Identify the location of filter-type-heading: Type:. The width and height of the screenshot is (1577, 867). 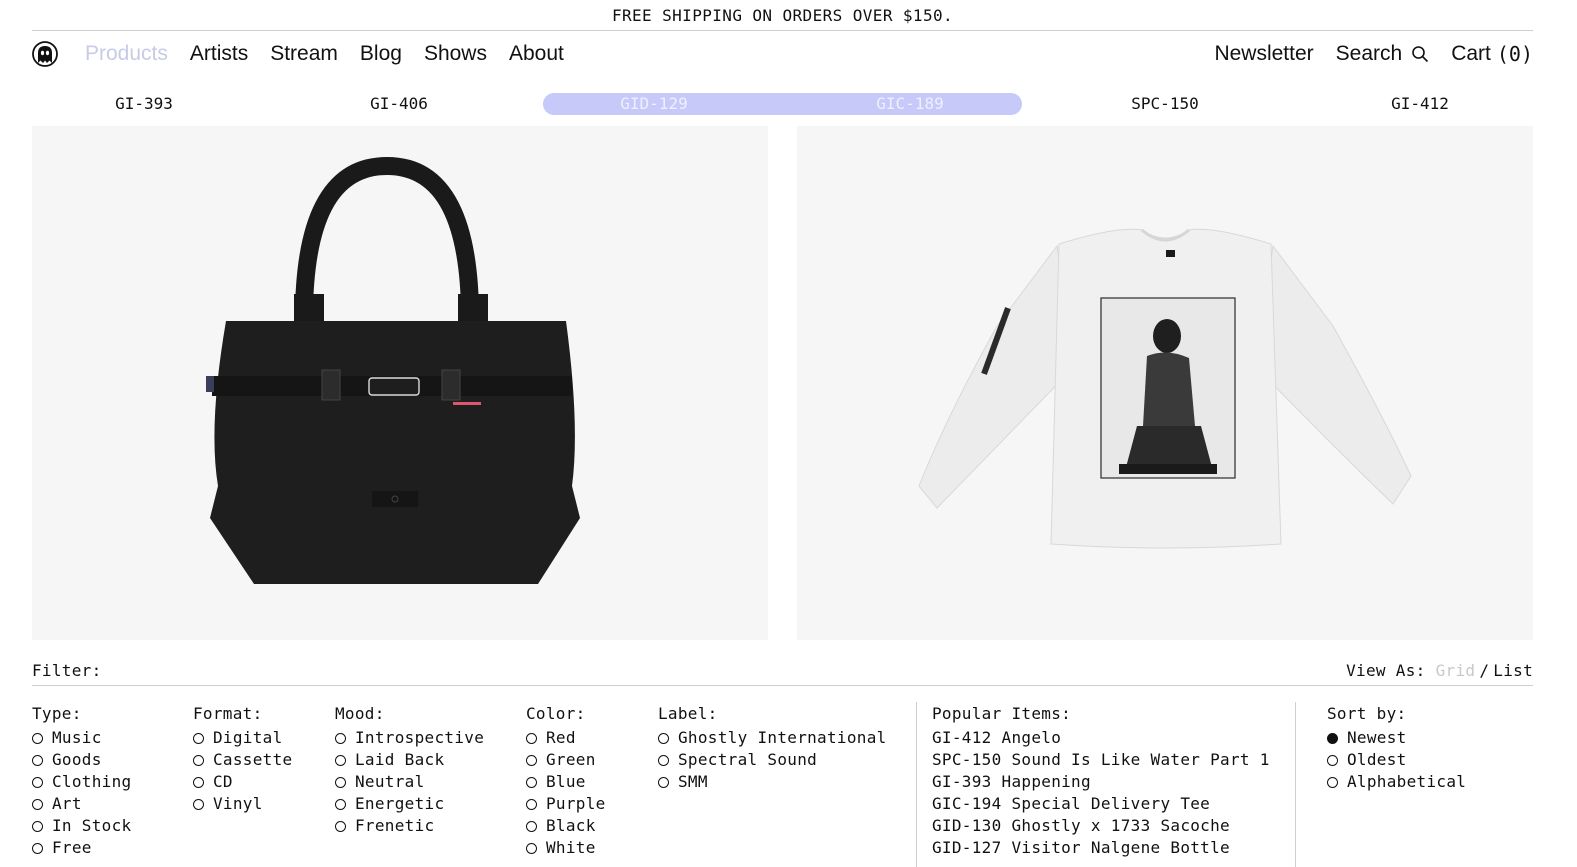
(57, 713).